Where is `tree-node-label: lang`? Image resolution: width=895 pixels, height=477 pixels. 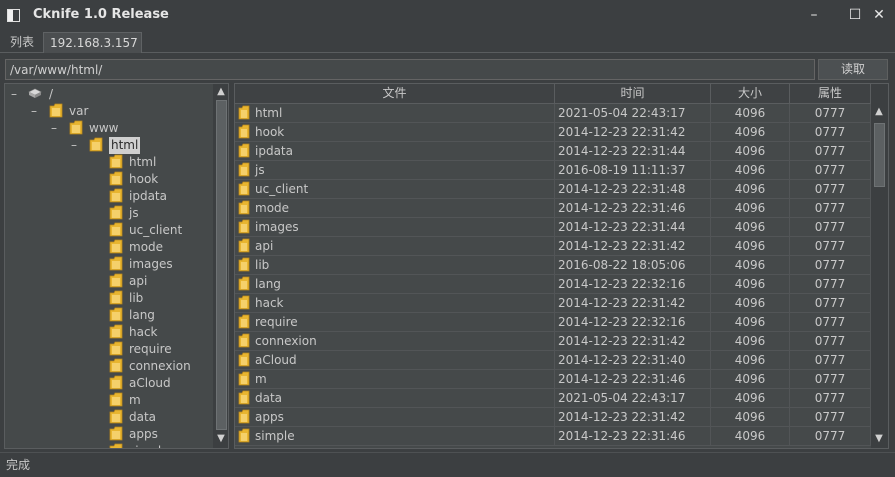
tree-node-label: lang is located at coordinates (142, 315).